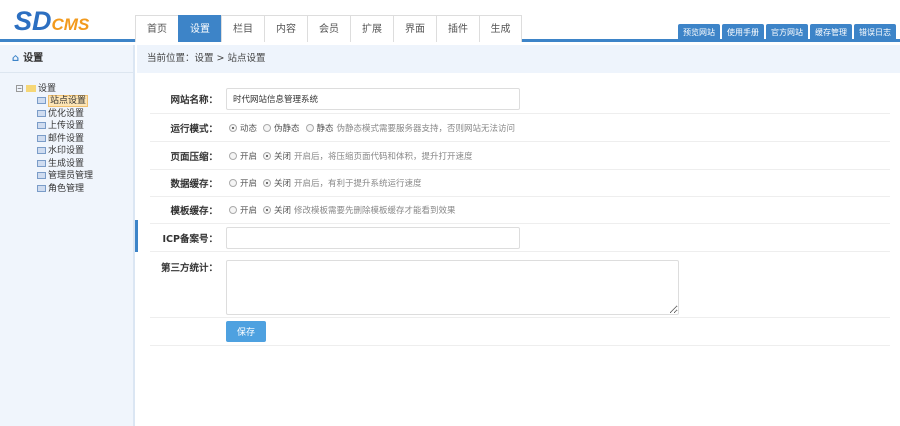 The width and height of the screenshot is (900, 426). What do you see at coordinates (66, 151) in the screenshot?
I see `sidebar-item-label: 水印设置` at bounding box center [66, 151].